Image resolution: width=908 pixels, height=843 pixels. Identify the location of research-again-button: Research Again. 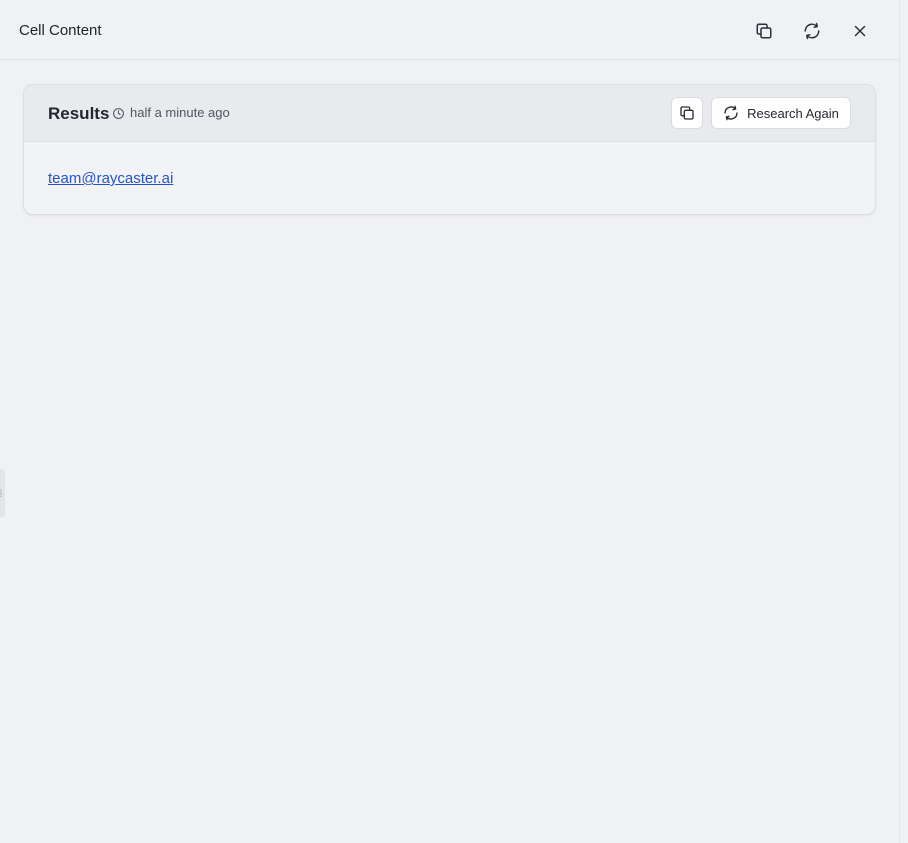
(781, 113).